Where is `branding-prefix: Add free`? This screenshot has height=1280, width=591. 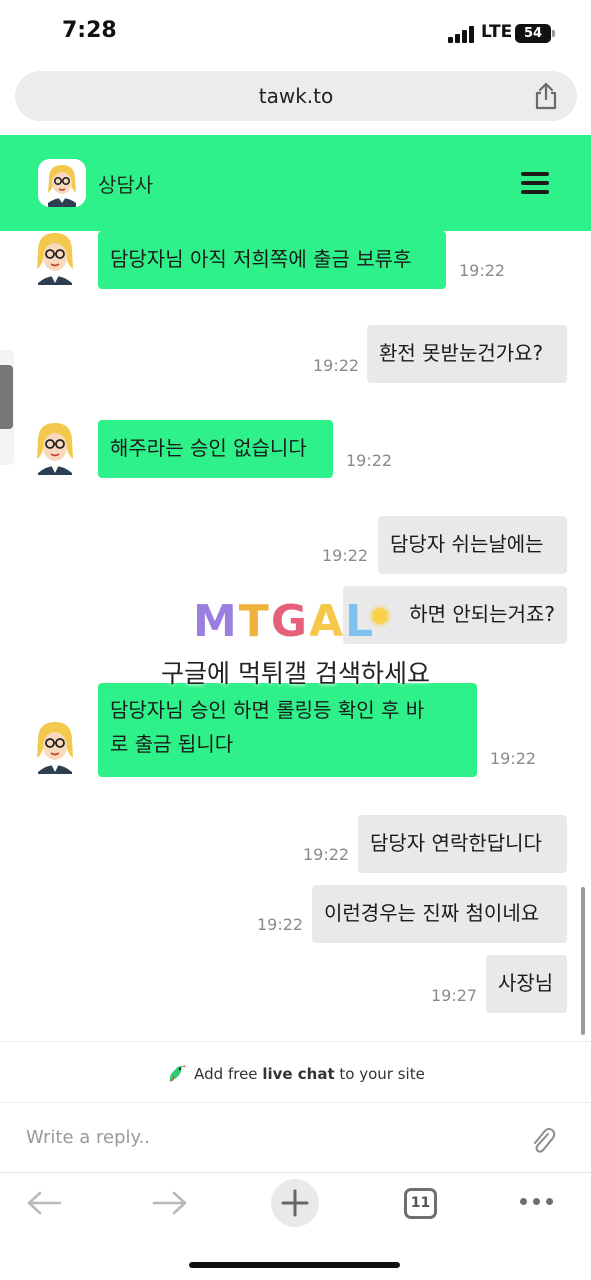 branding-prefix: Add free is located at coordinates (228, 1074).